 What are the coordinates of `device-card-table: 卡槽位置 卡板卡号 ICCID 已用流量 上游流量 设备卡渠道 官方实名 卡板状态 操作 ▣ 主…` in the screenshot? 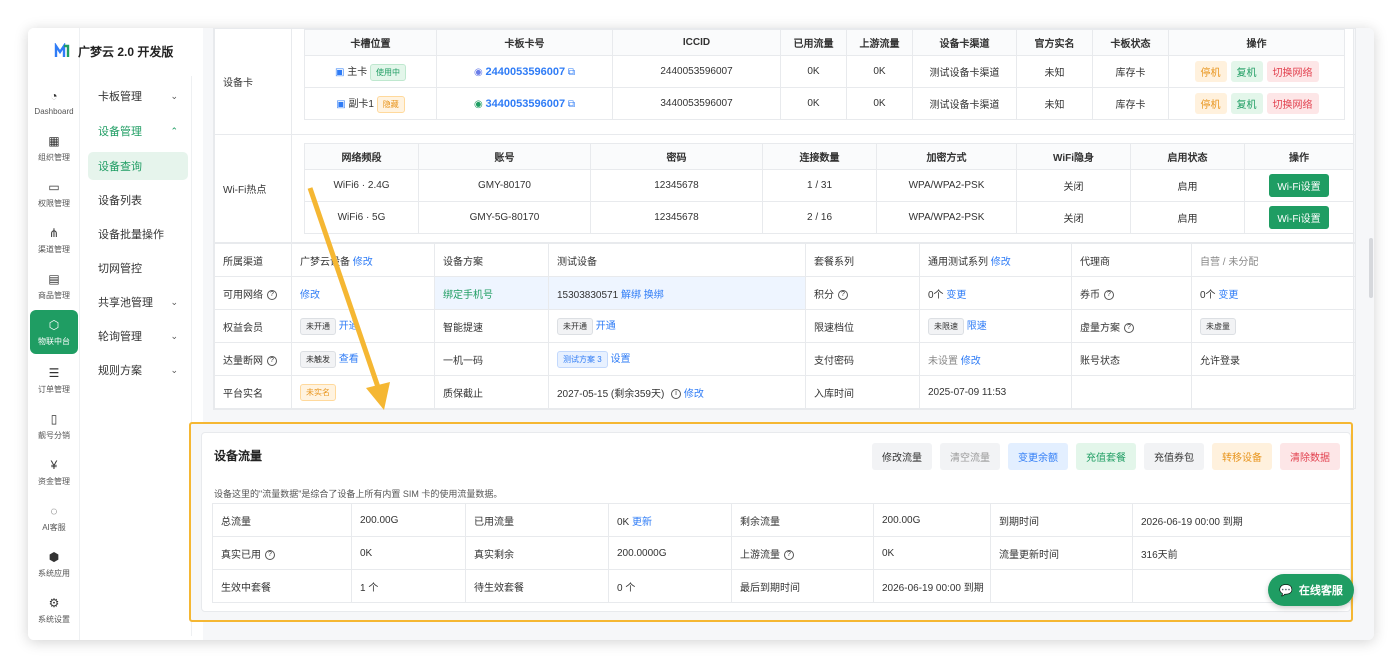 It's located at (824, 74).